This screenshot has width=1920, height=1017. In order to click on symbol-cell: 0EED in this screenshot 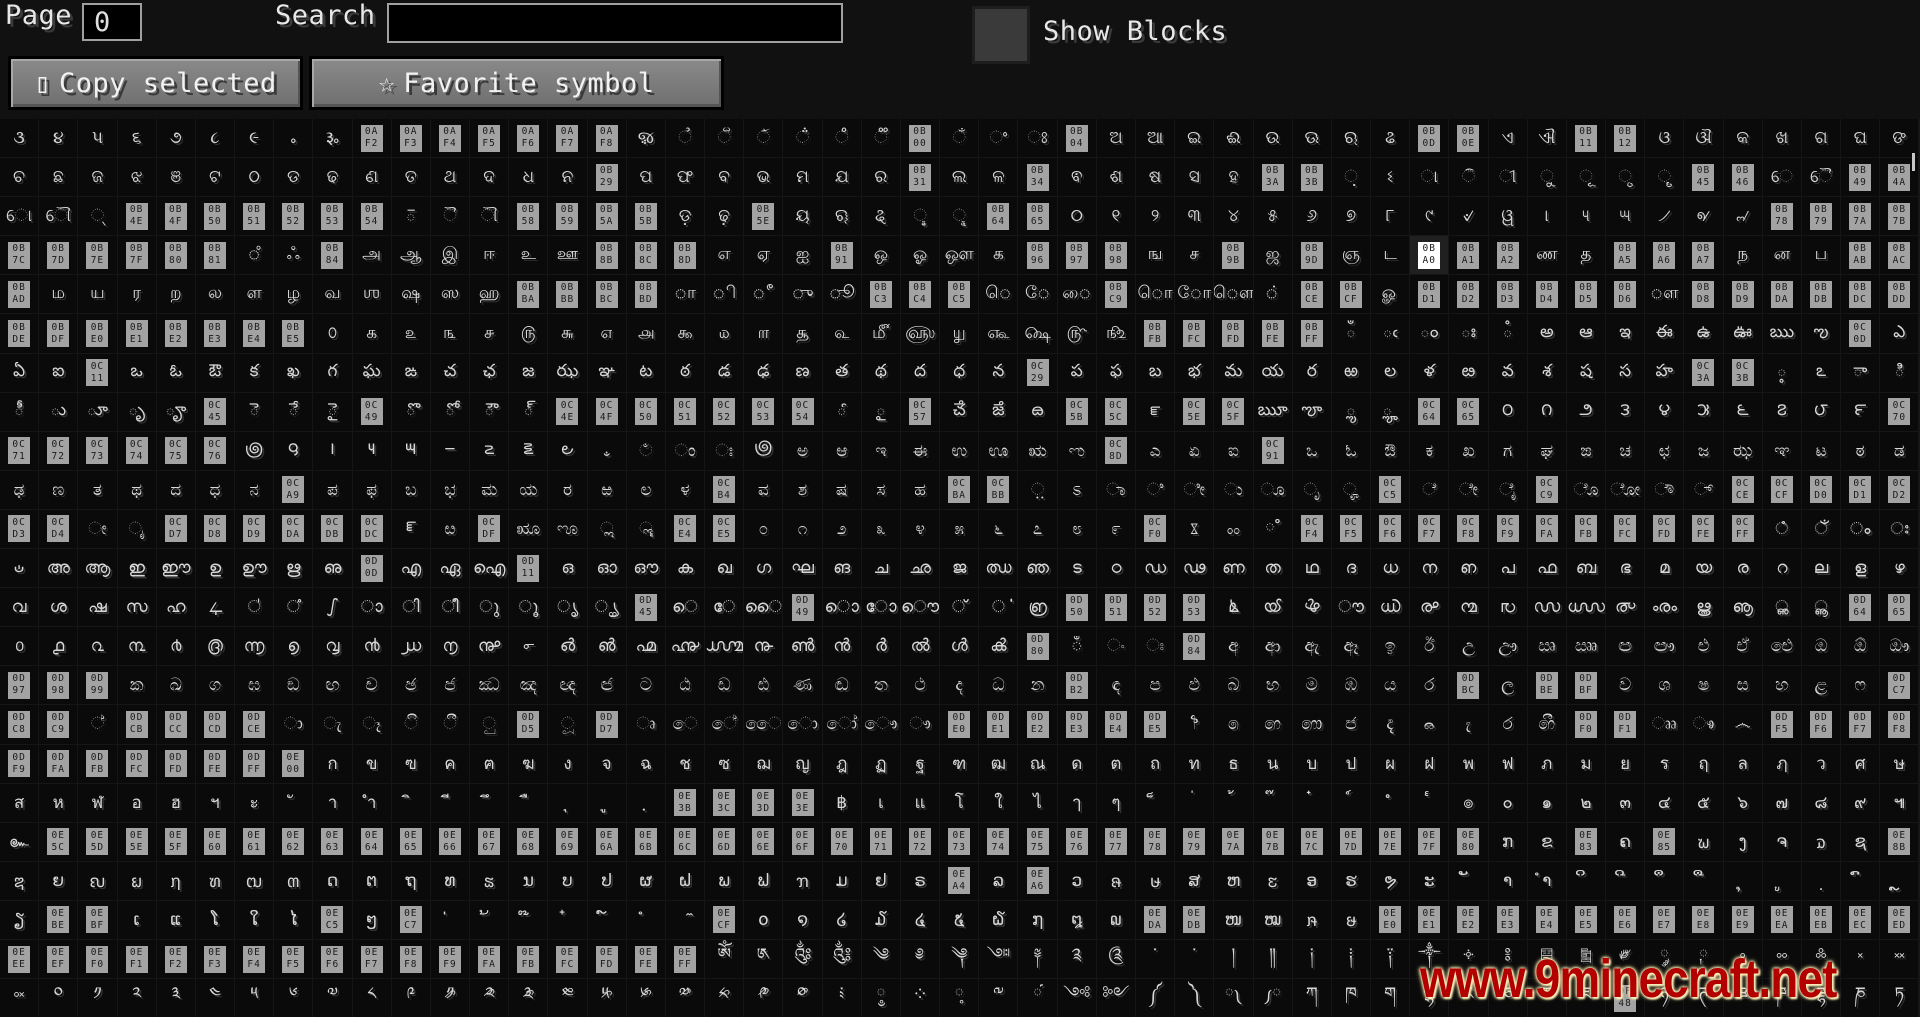, I will do `click(1899, 919)`.